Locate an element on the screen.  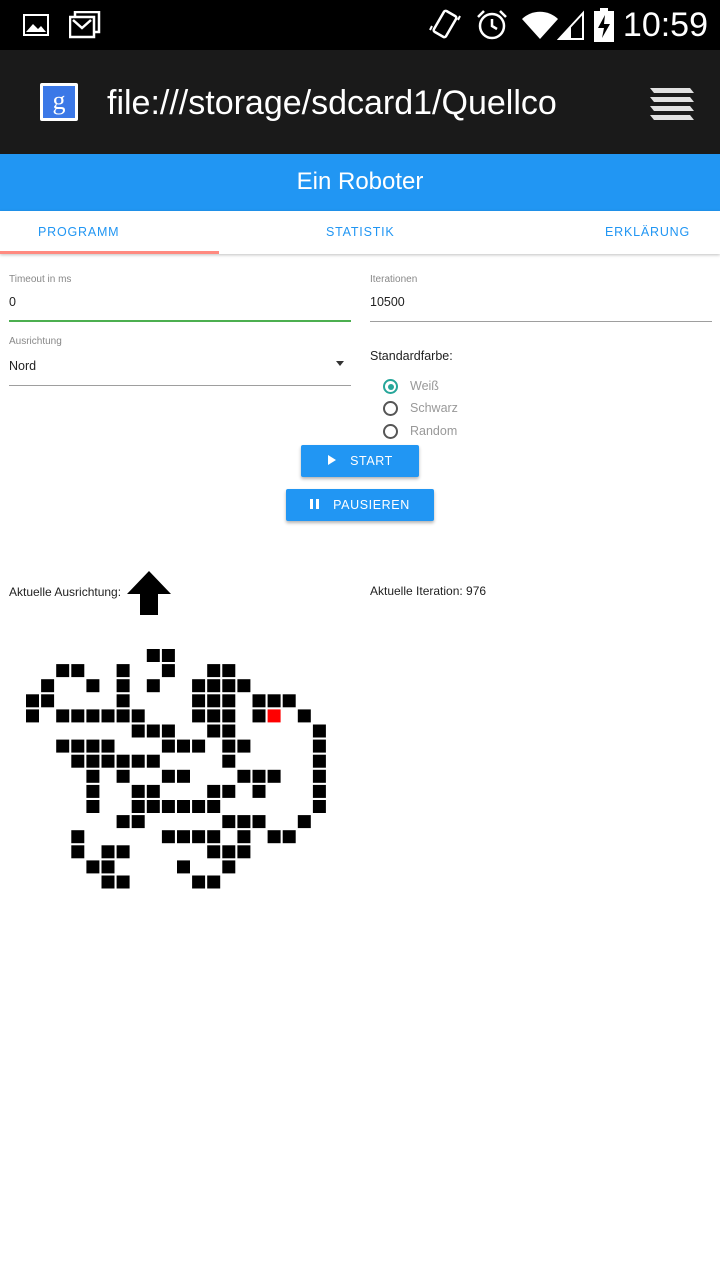
vibrate-icon is located at coordinates (445, 25).